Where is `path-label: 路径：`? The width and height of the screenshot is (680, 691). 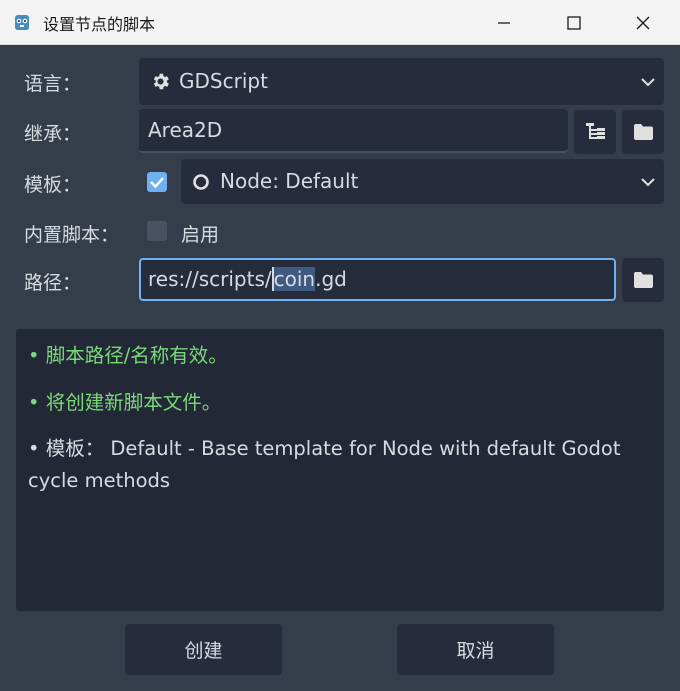
path-label: 路径： is located at coordinates (53, 283).